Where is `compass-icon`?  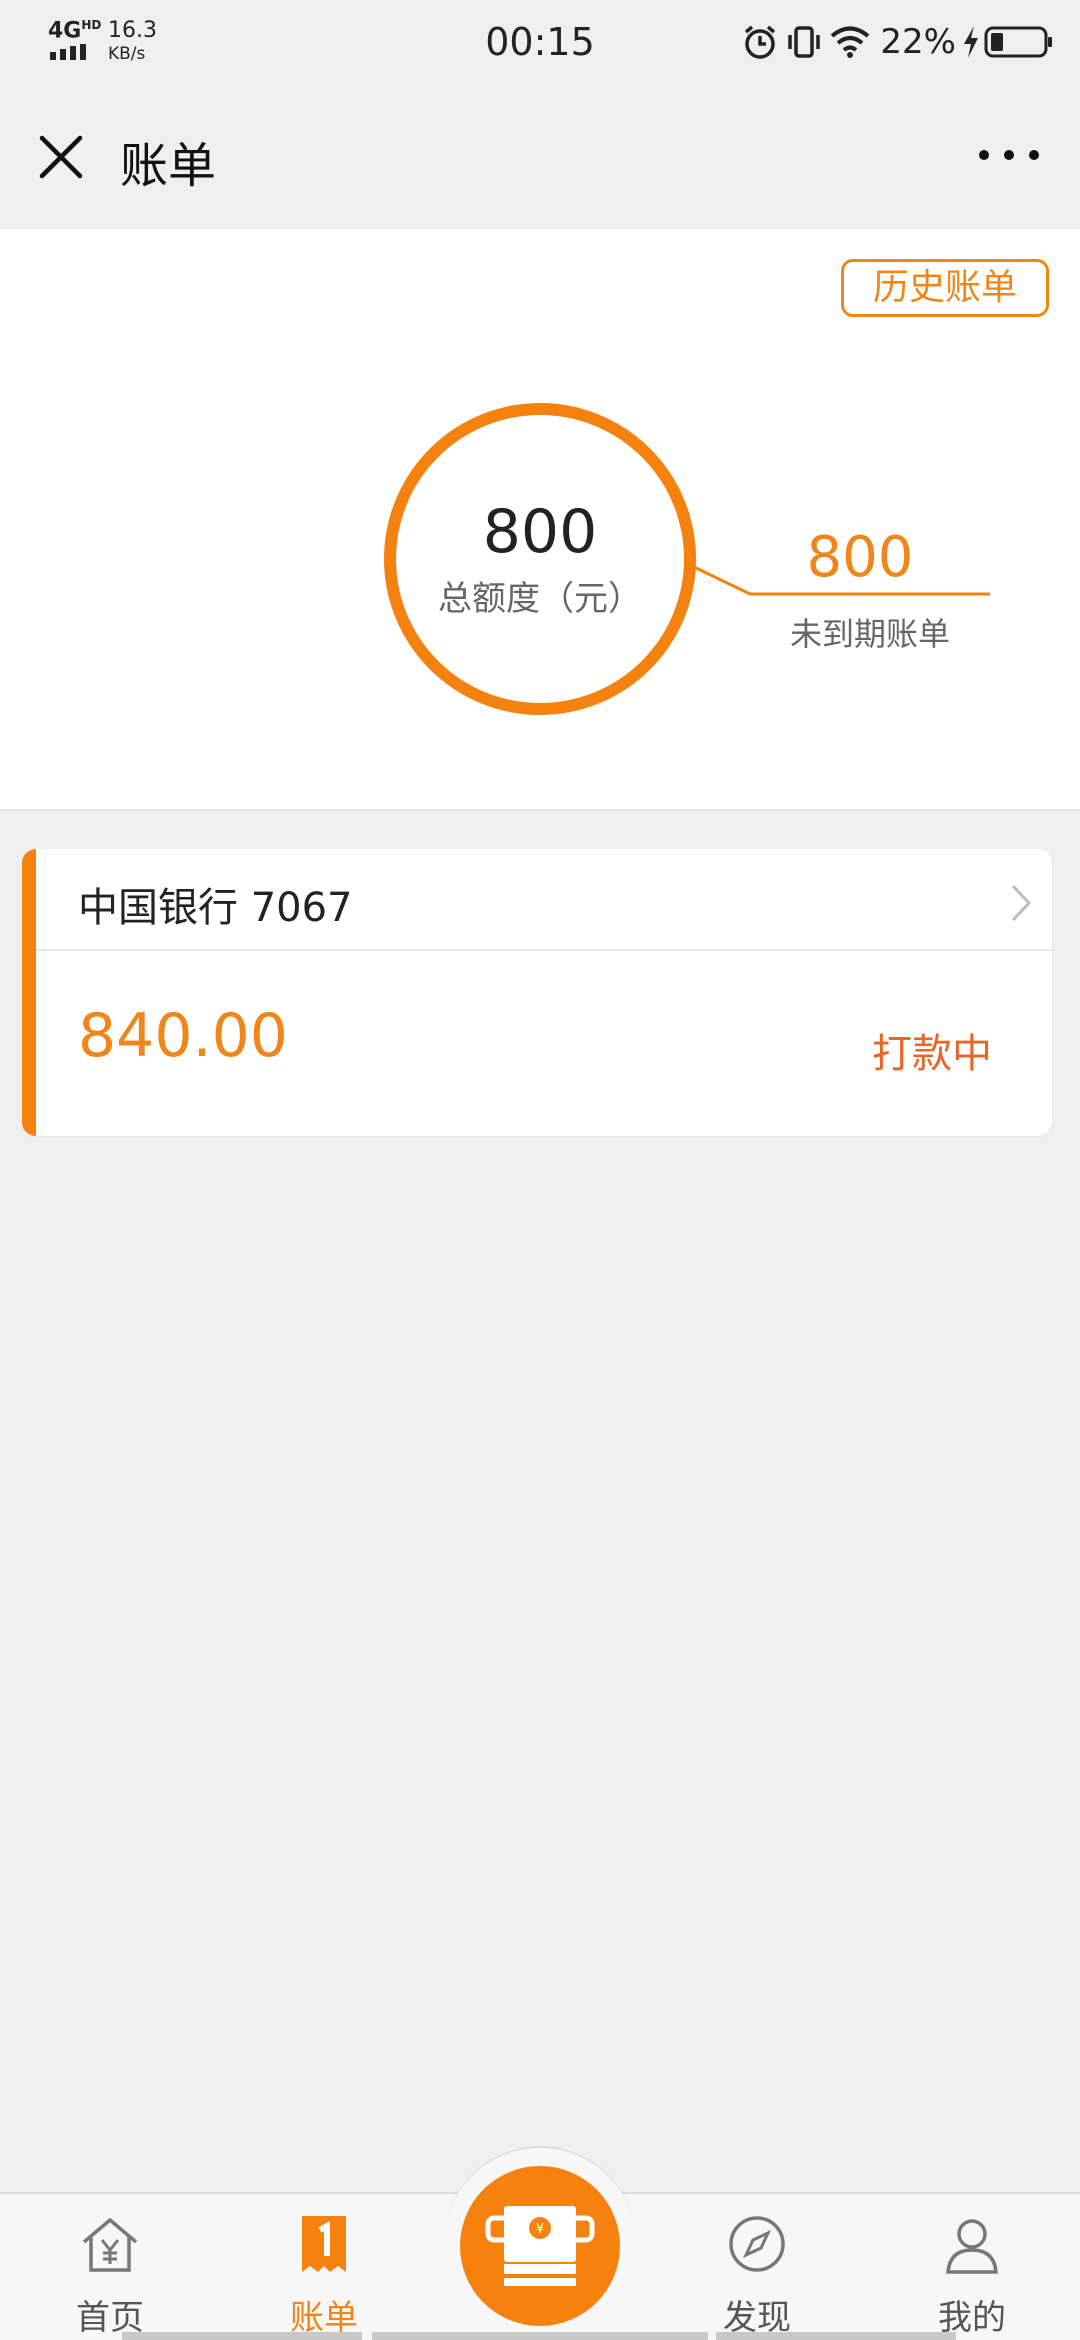 compass-icon is located at coordinates (757, 2244).